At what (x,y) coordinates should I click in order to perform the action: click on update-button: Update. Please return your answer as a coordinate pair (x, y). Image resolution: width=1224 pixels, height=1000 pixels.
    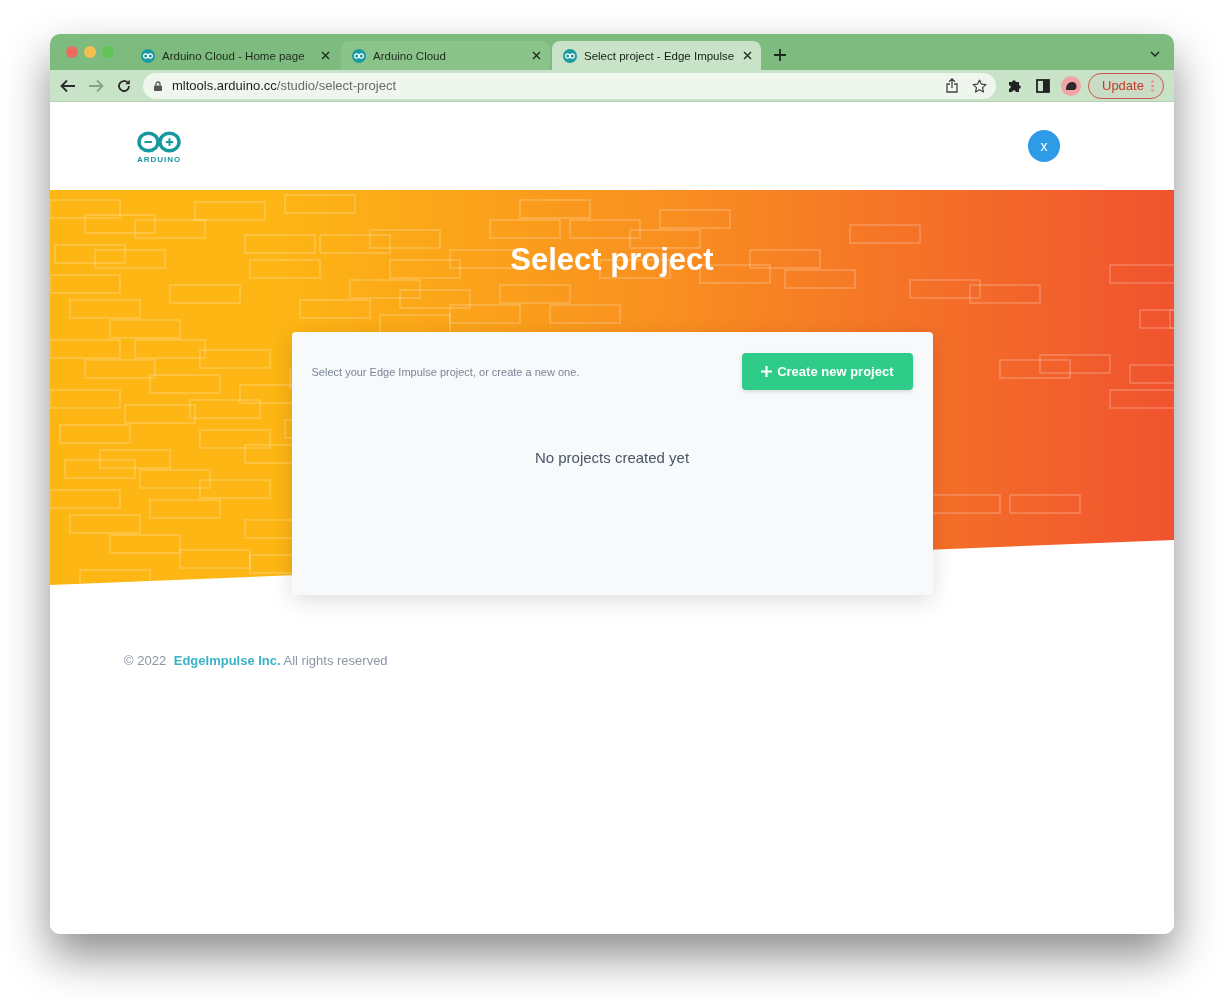
    Looking at the image, I should click on (1126, 85).